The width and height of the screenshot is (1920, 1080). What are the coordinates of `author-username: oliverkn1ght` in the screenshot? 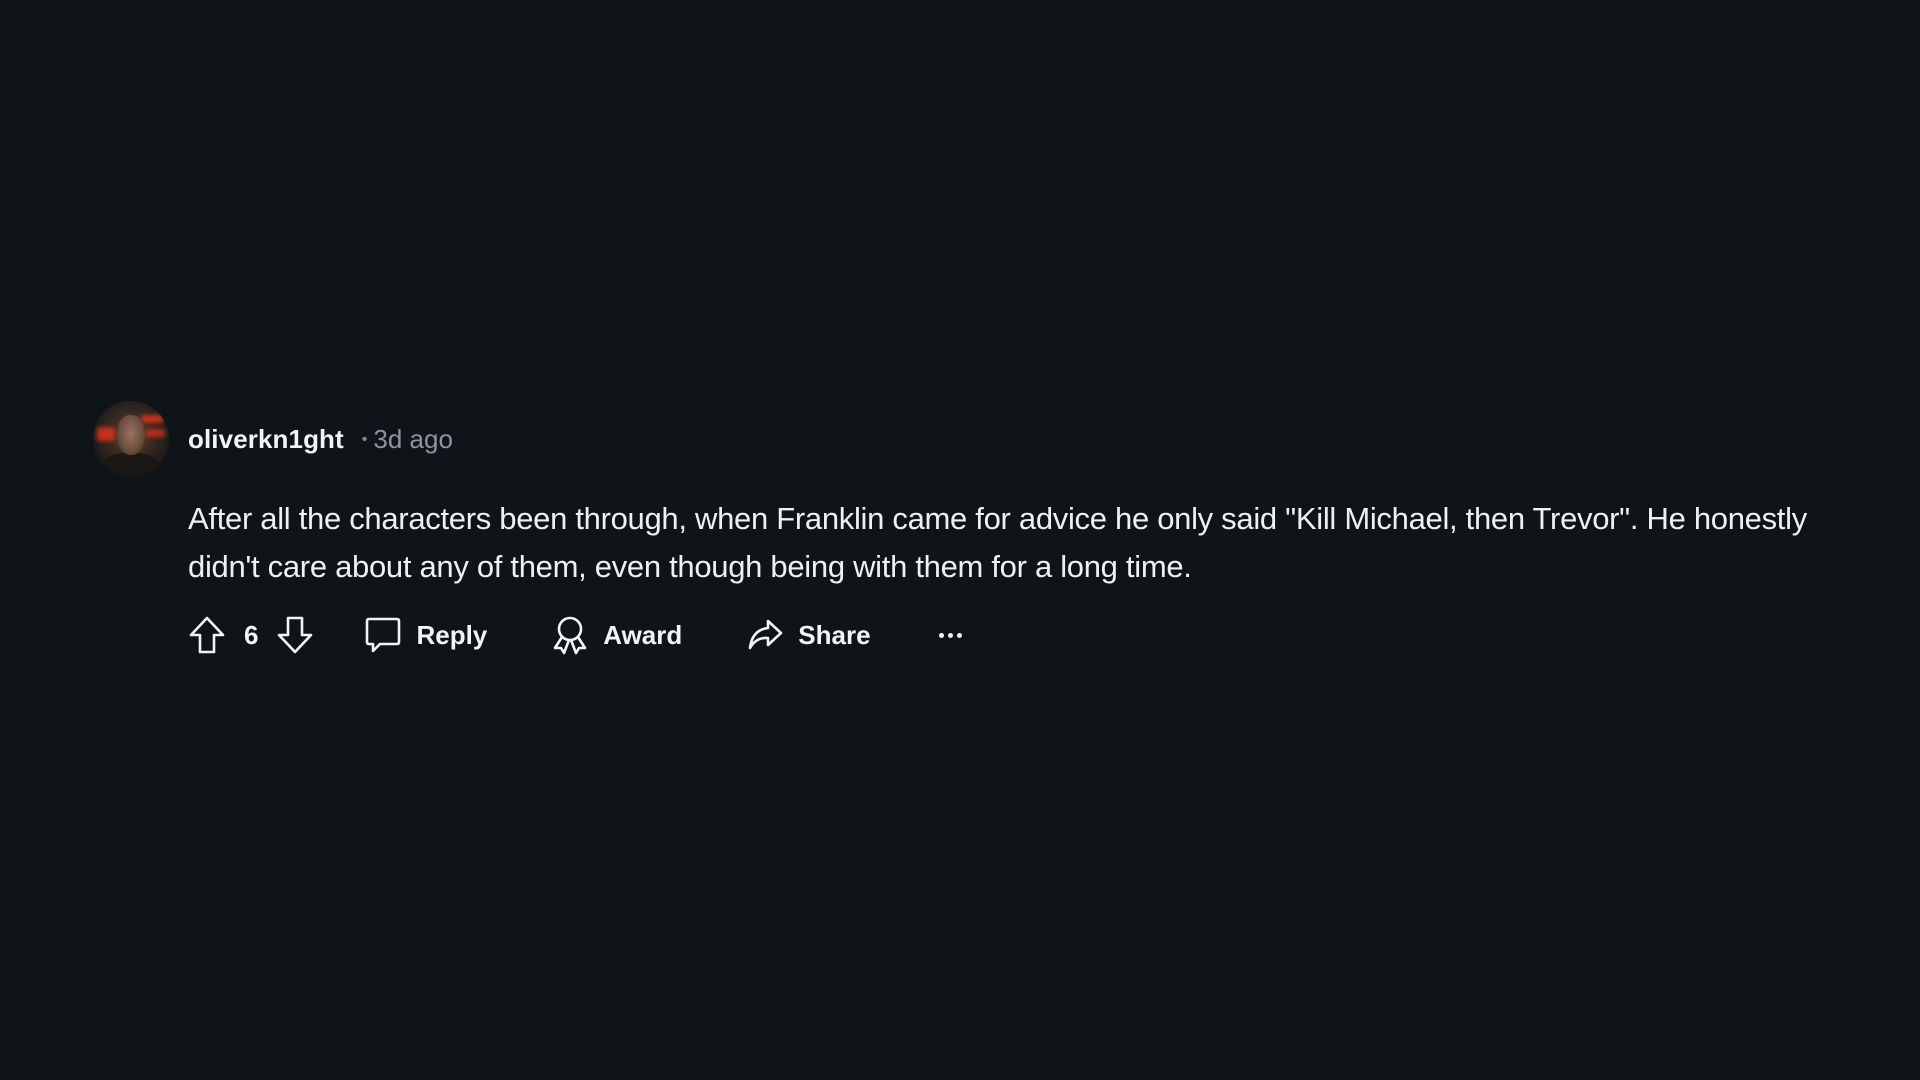 It's located at (266, 439).